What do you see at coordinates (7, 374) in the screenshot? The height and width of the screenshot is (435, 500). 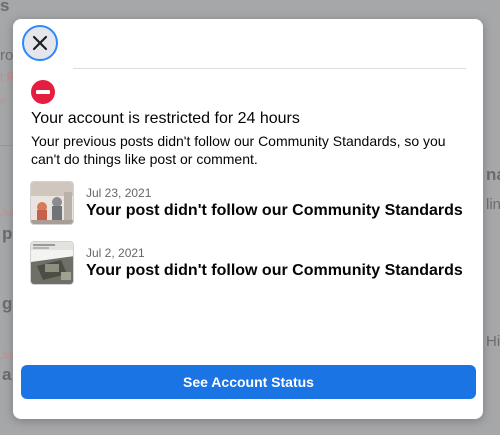 I see `background-text: a` at bounding box center [7, 374].